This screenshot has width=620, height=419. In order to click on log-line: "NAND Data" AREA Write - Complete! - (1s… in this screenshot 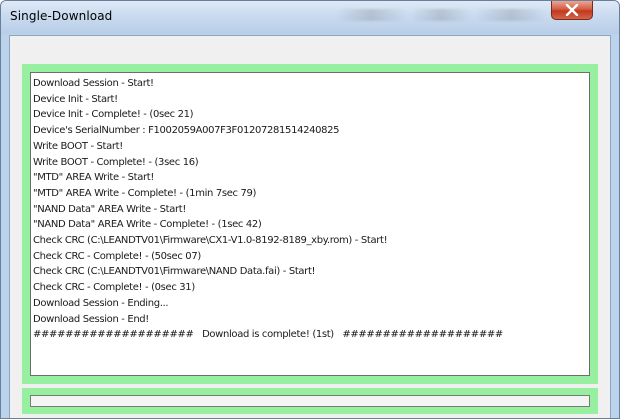, I will do `click(147, 225)`.